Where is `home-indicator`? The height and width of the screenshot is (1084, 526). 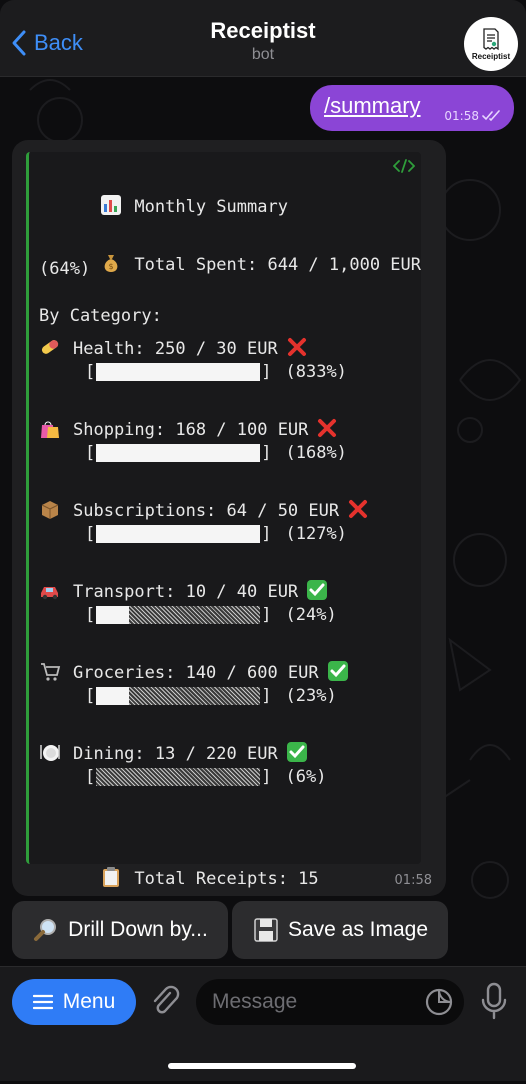
home-indicator is located at coordinates (262, 1066).